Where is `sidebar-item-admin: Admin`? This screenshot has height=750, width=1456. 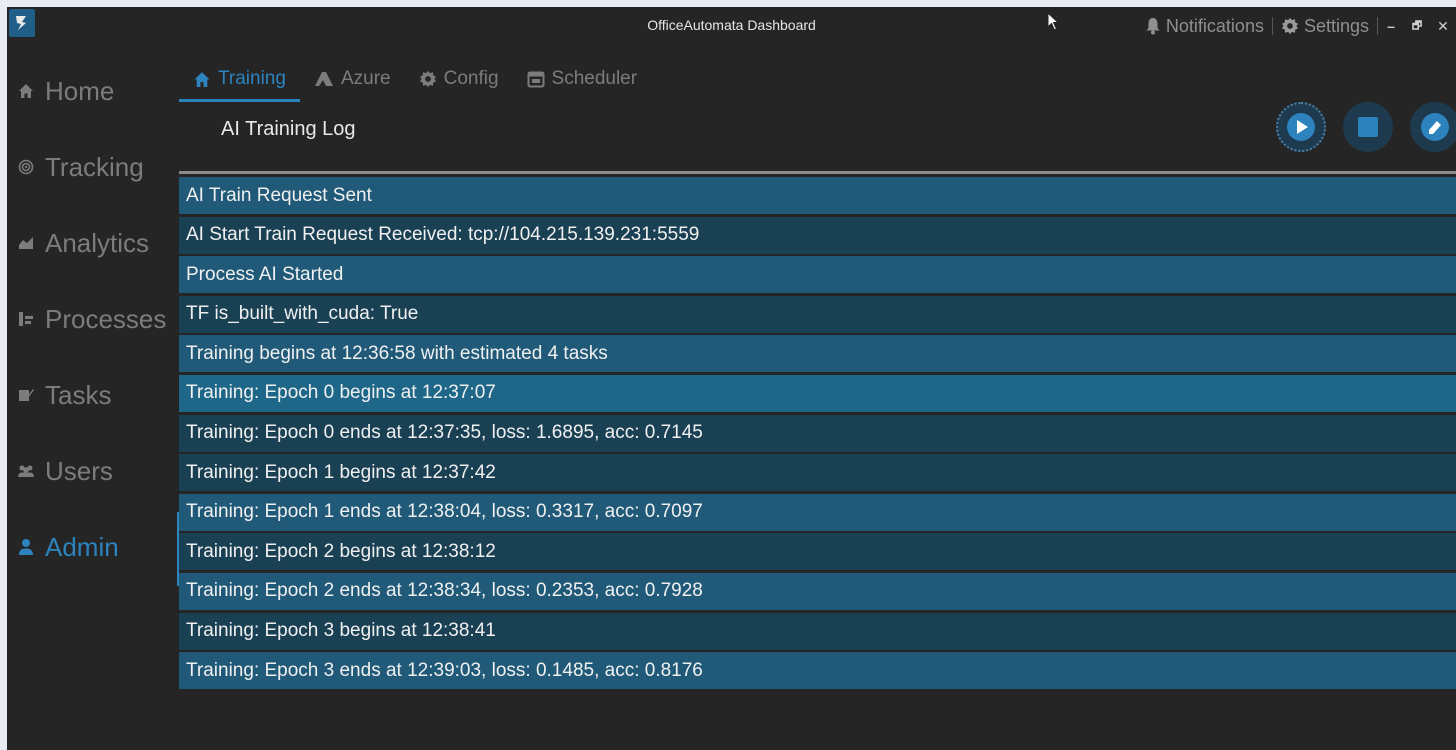 sidebar-item-admin: Admin is located at coordinates (93, 547).